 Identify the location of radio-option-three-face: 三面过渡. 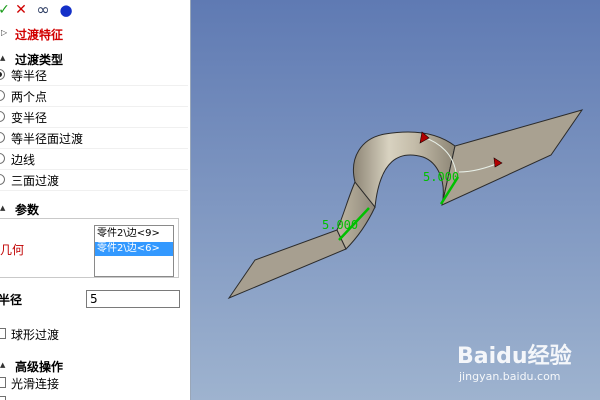
(94, 180).